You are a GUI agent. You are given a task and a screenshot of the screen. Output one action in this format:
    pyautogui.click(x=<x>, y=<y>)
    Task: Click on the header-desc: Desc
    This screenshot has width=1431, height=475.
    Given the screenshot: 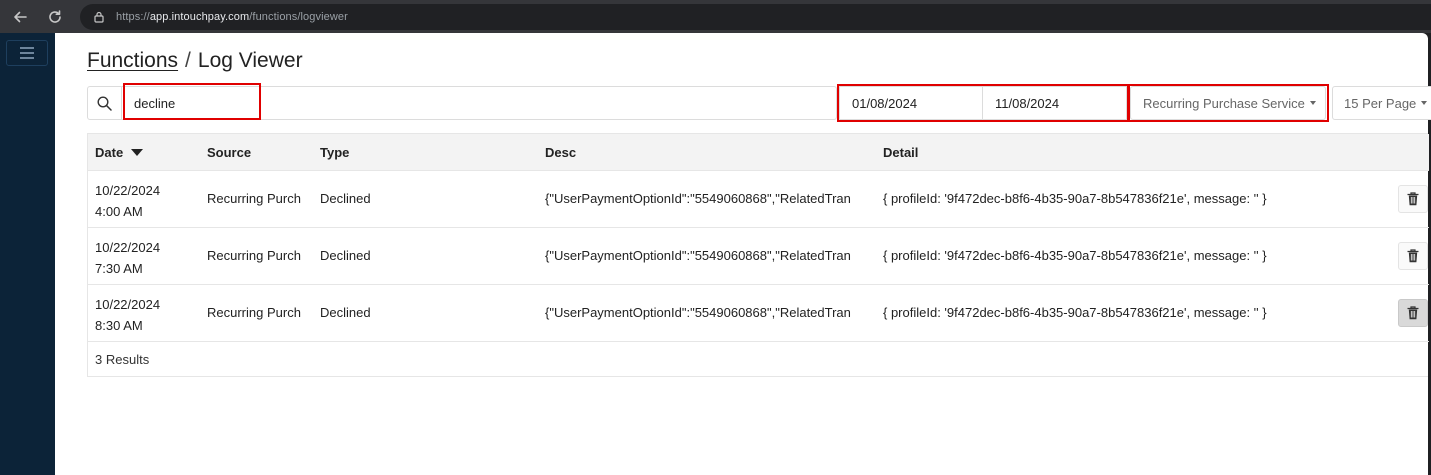 What is the action you would take?
    pyautogui.click(x=561, y=152)
    